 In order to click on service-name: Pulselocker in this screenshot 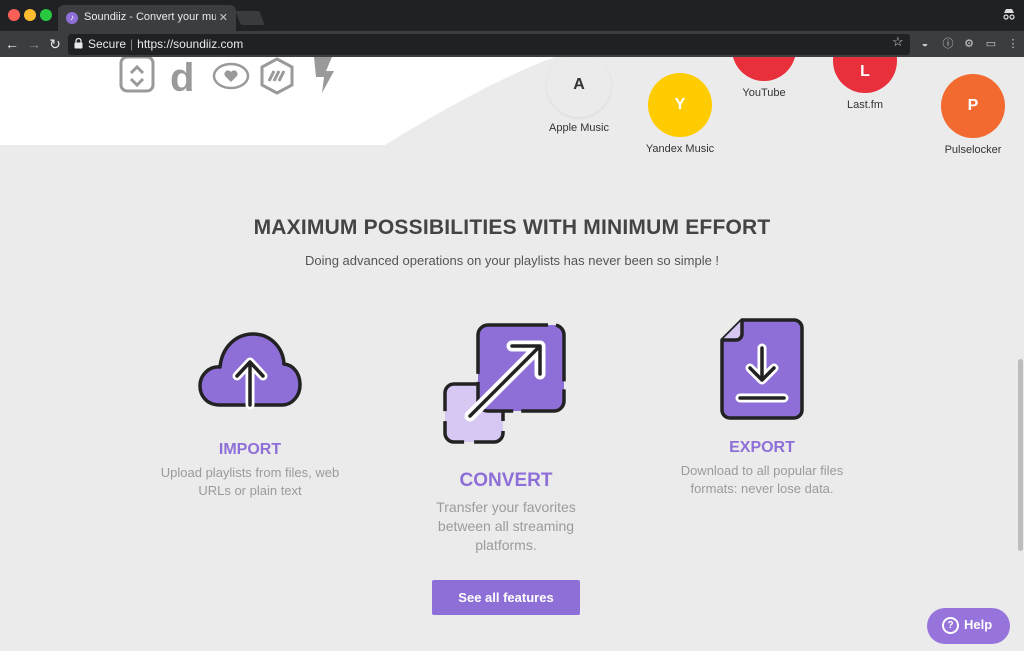, I will do `click(973, 150)`.